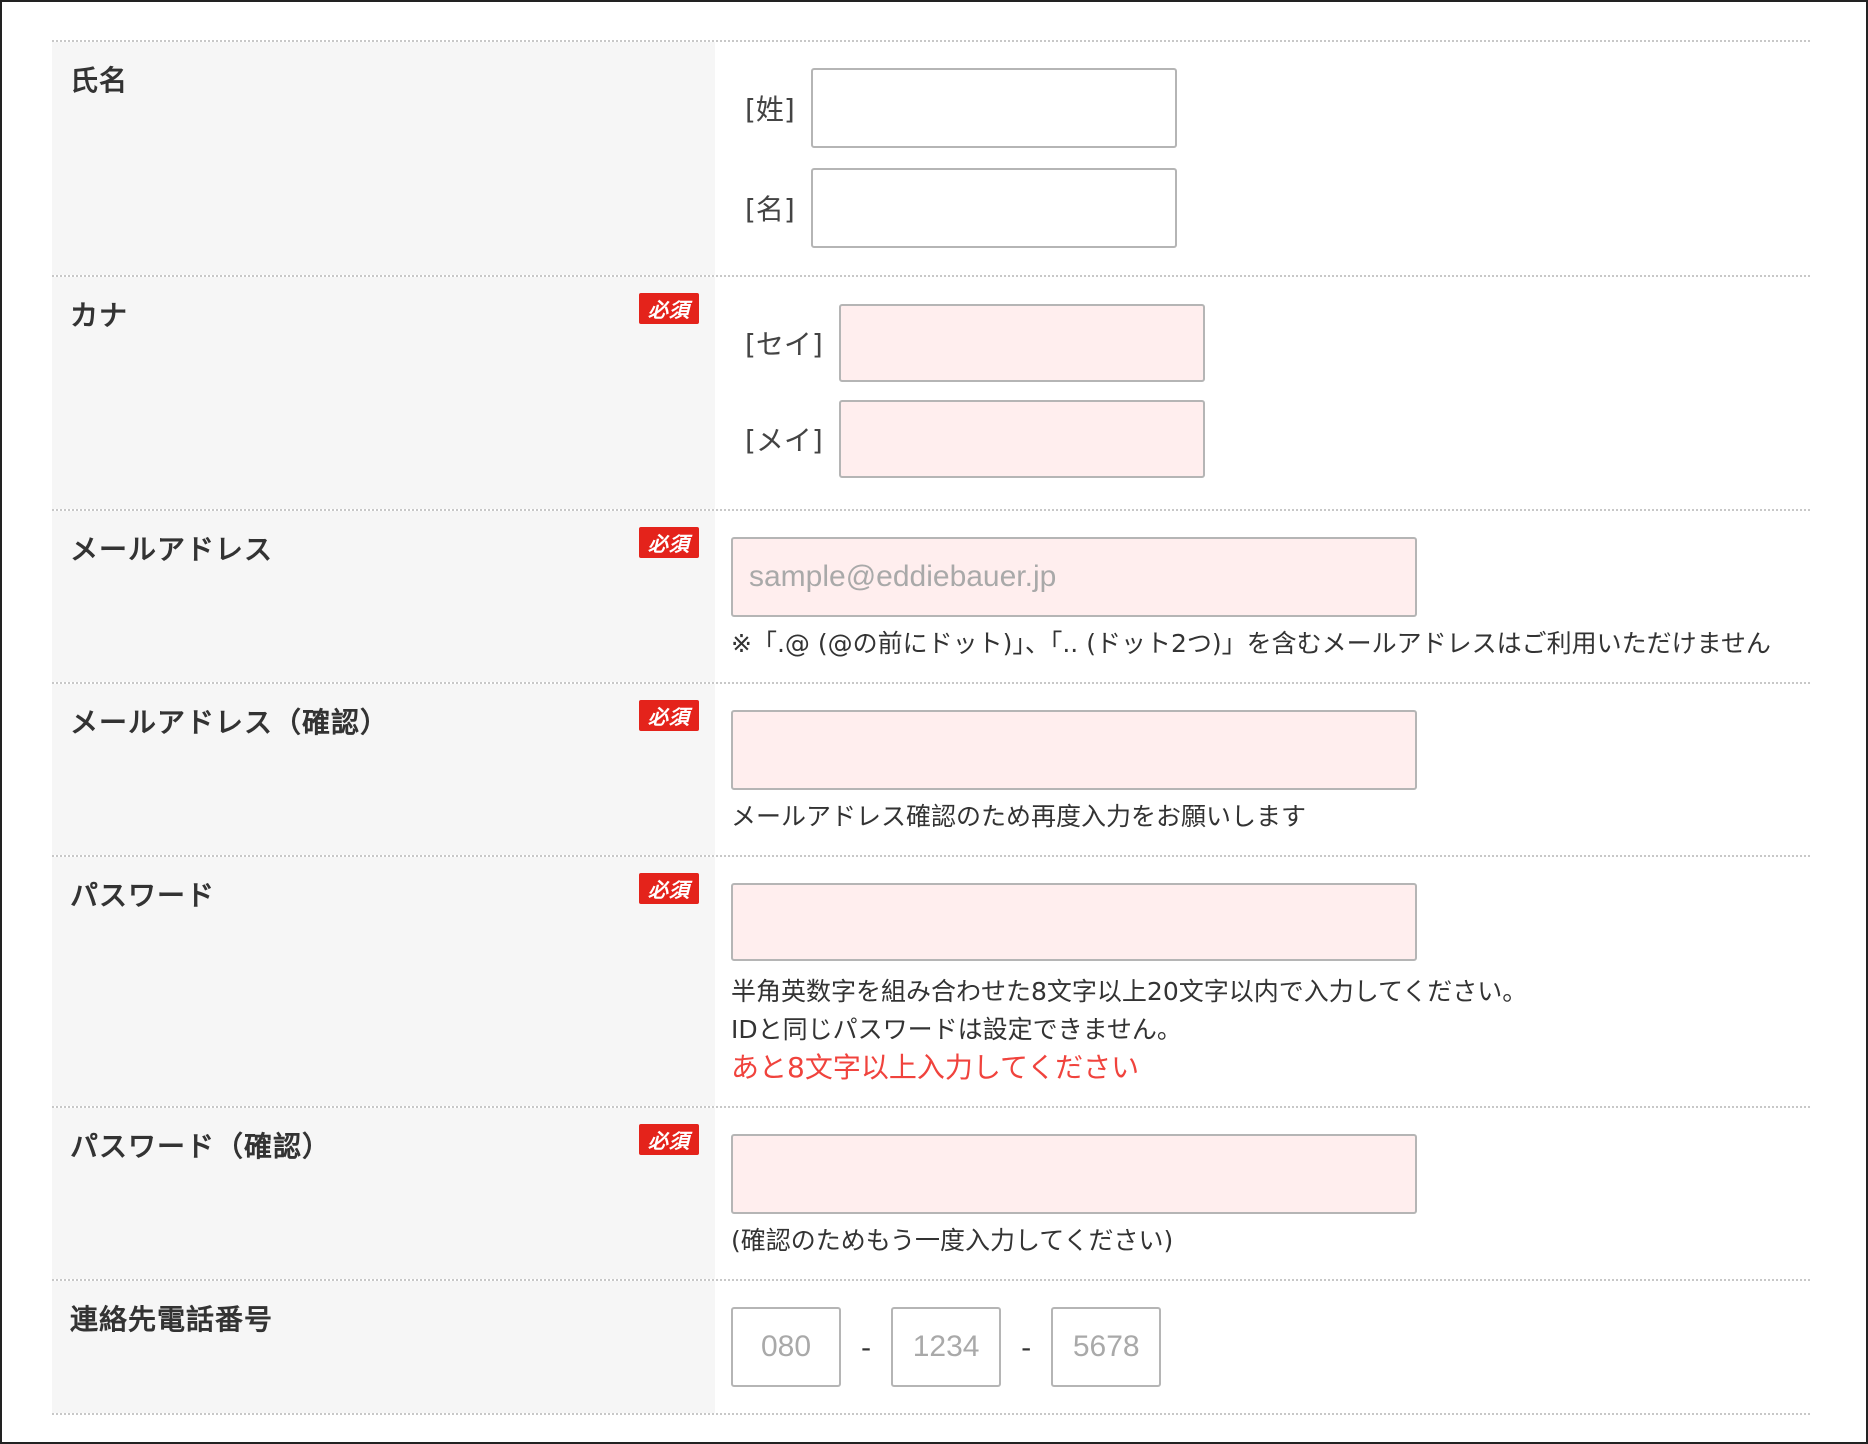 This screenshot has height=1444, width=1868. Describe the element at coordinates (946, 1347) in the screenshot. I see `phone-exchange-input` at that location.